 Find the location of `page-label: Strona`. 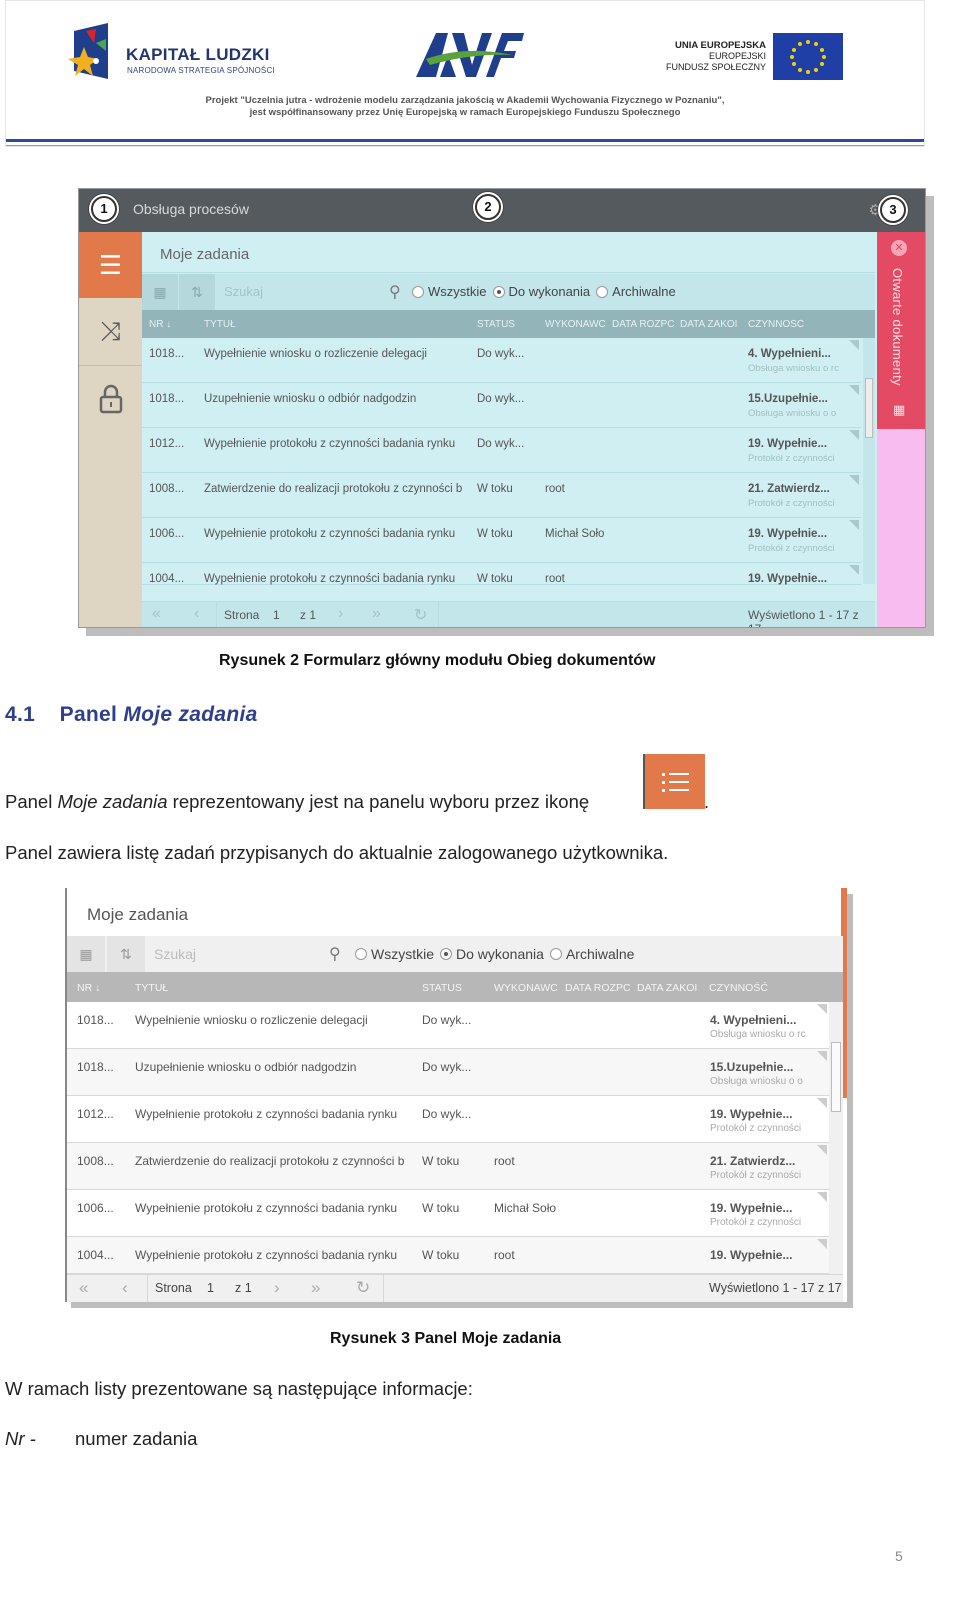

page-label: Strona is located at coordinates (242, 615).